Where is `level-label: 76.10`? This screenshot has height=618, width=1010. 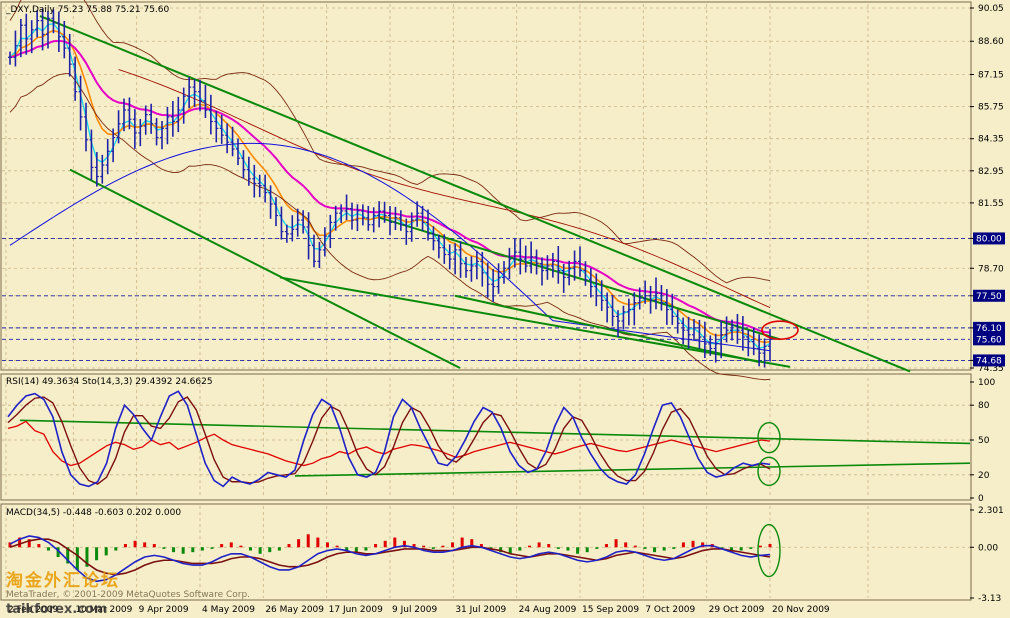
level-label: 76.10 is located at coordinates (989, 329).